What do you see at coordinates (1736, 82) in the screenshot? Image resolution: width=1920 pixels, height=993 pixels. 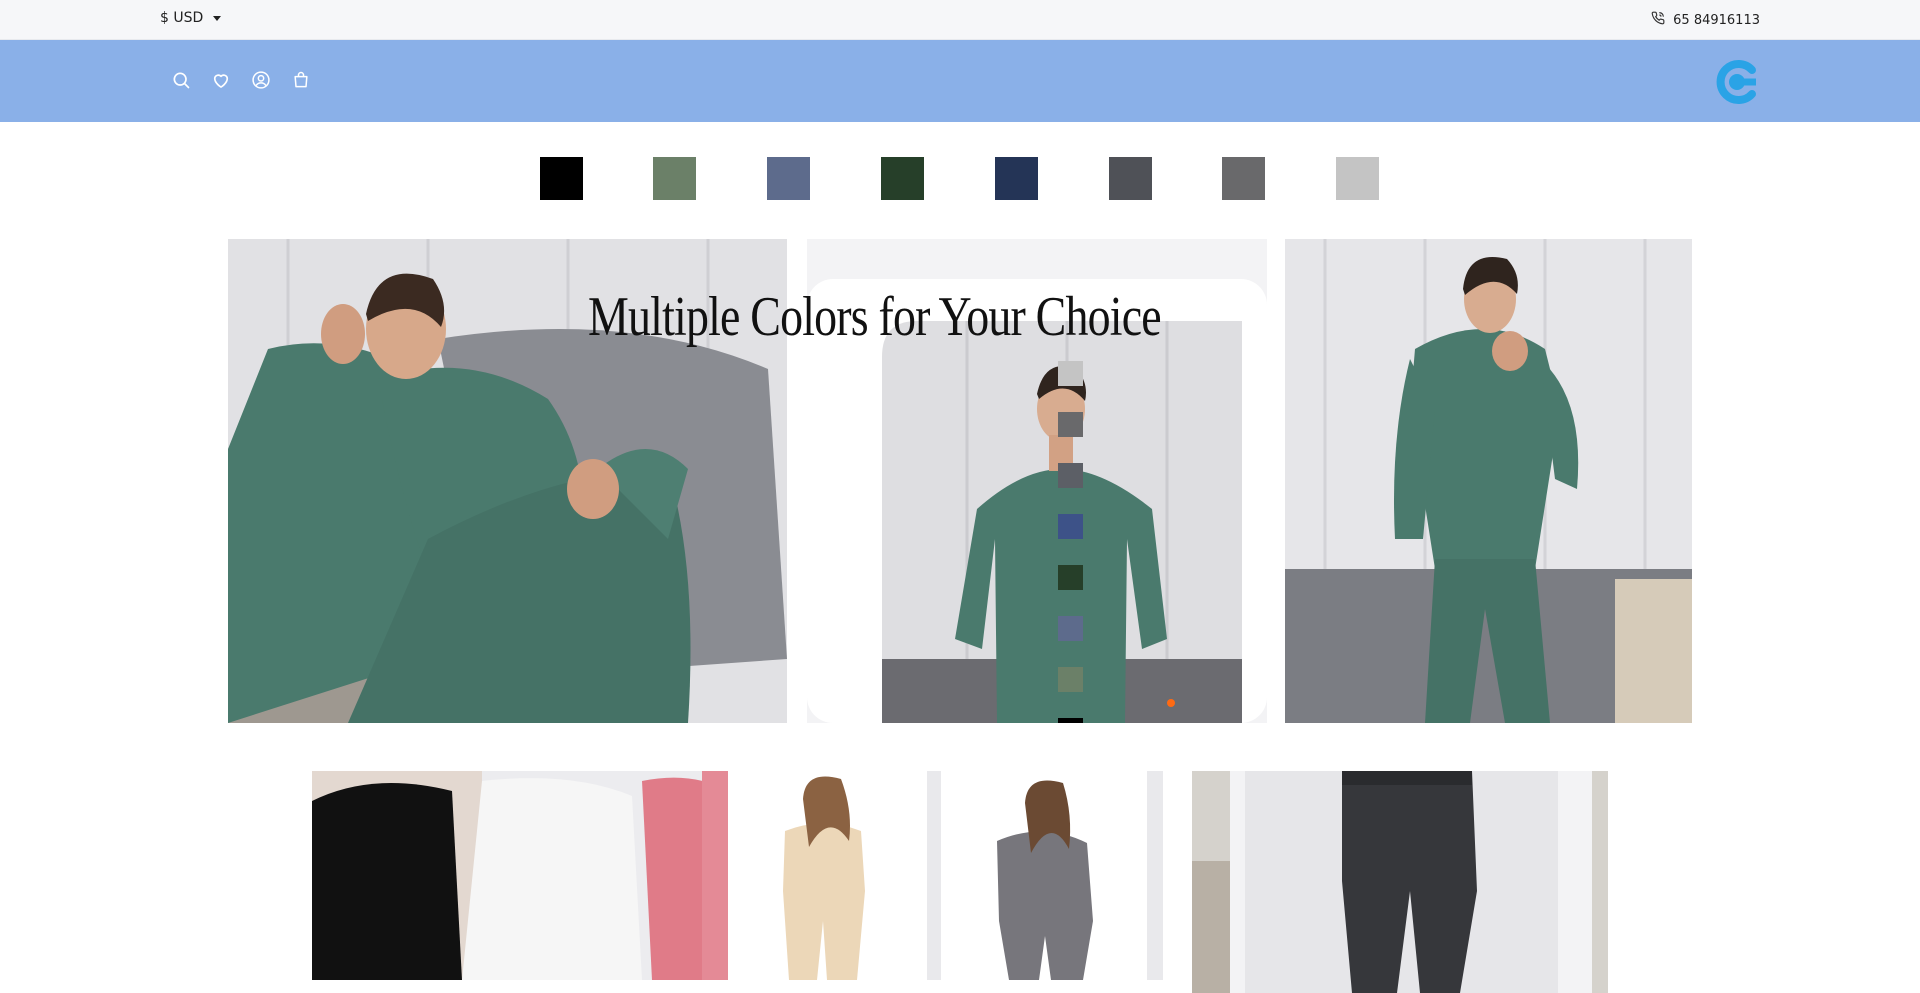 I see `brand-logo` at bounding box center [1736, 82].